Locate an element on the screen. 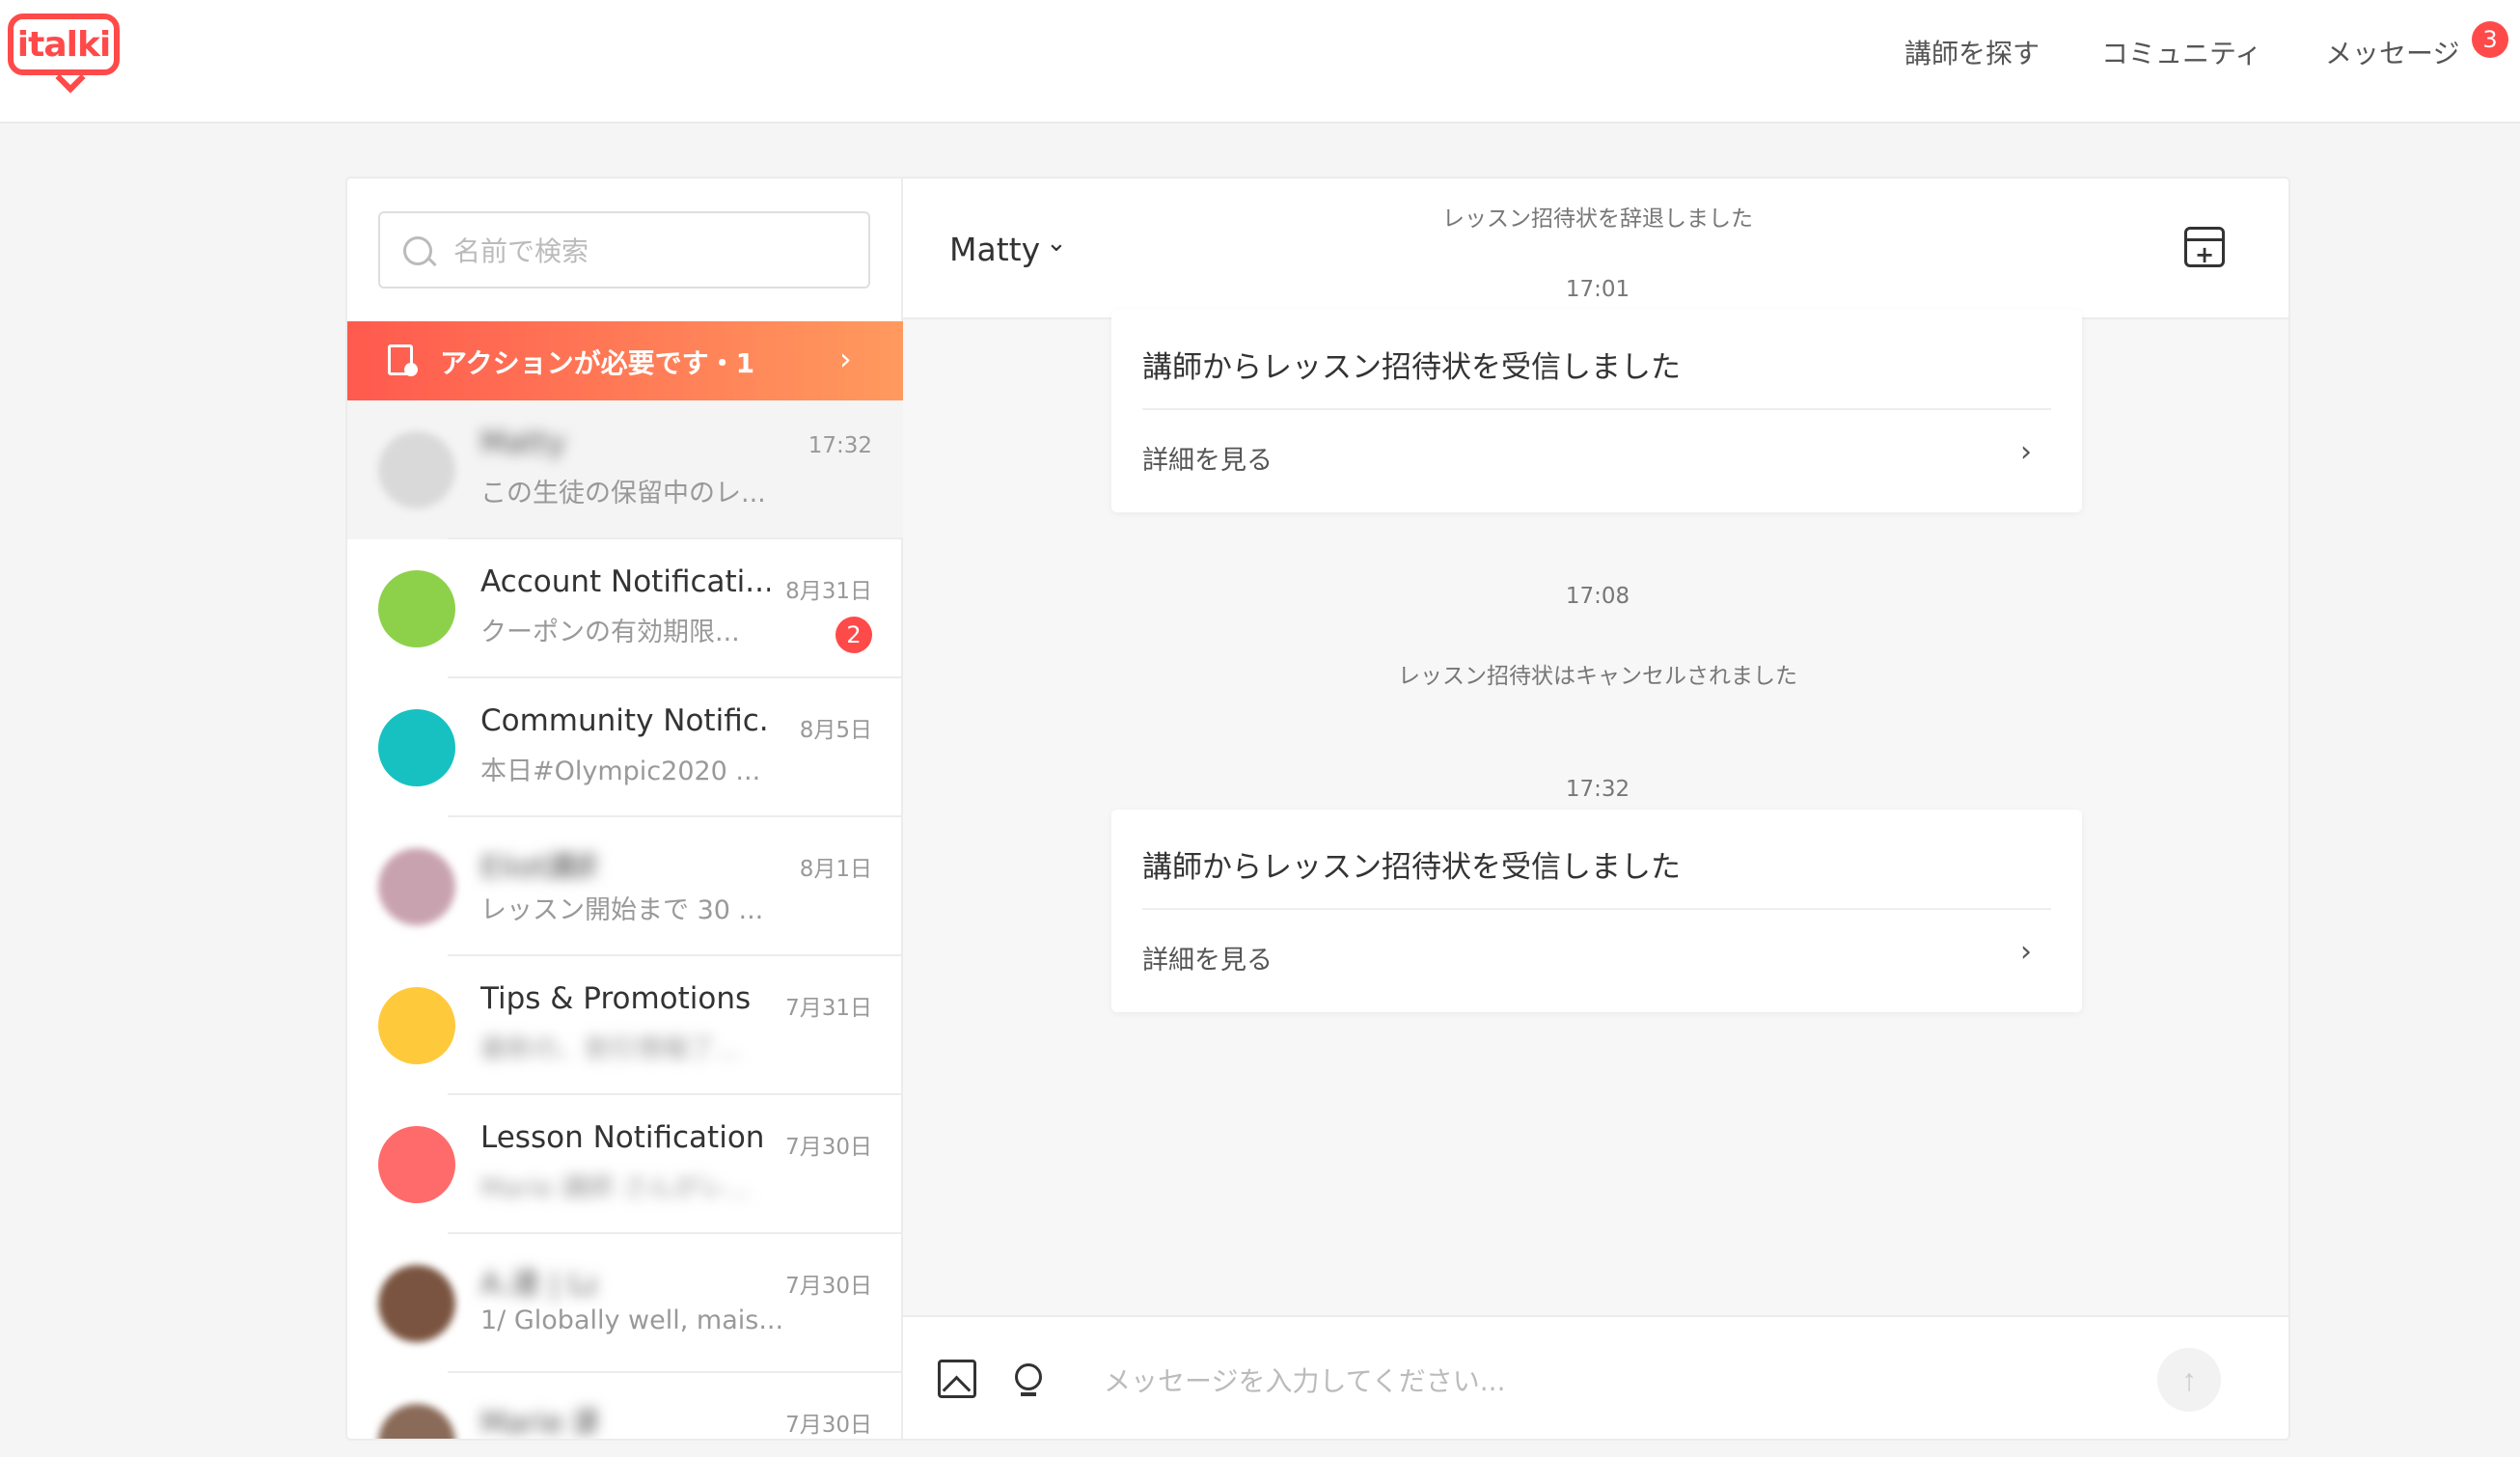 This screenshot has width=2520, height=1457. italki-logo: italki is located at coordinates (65, 54).